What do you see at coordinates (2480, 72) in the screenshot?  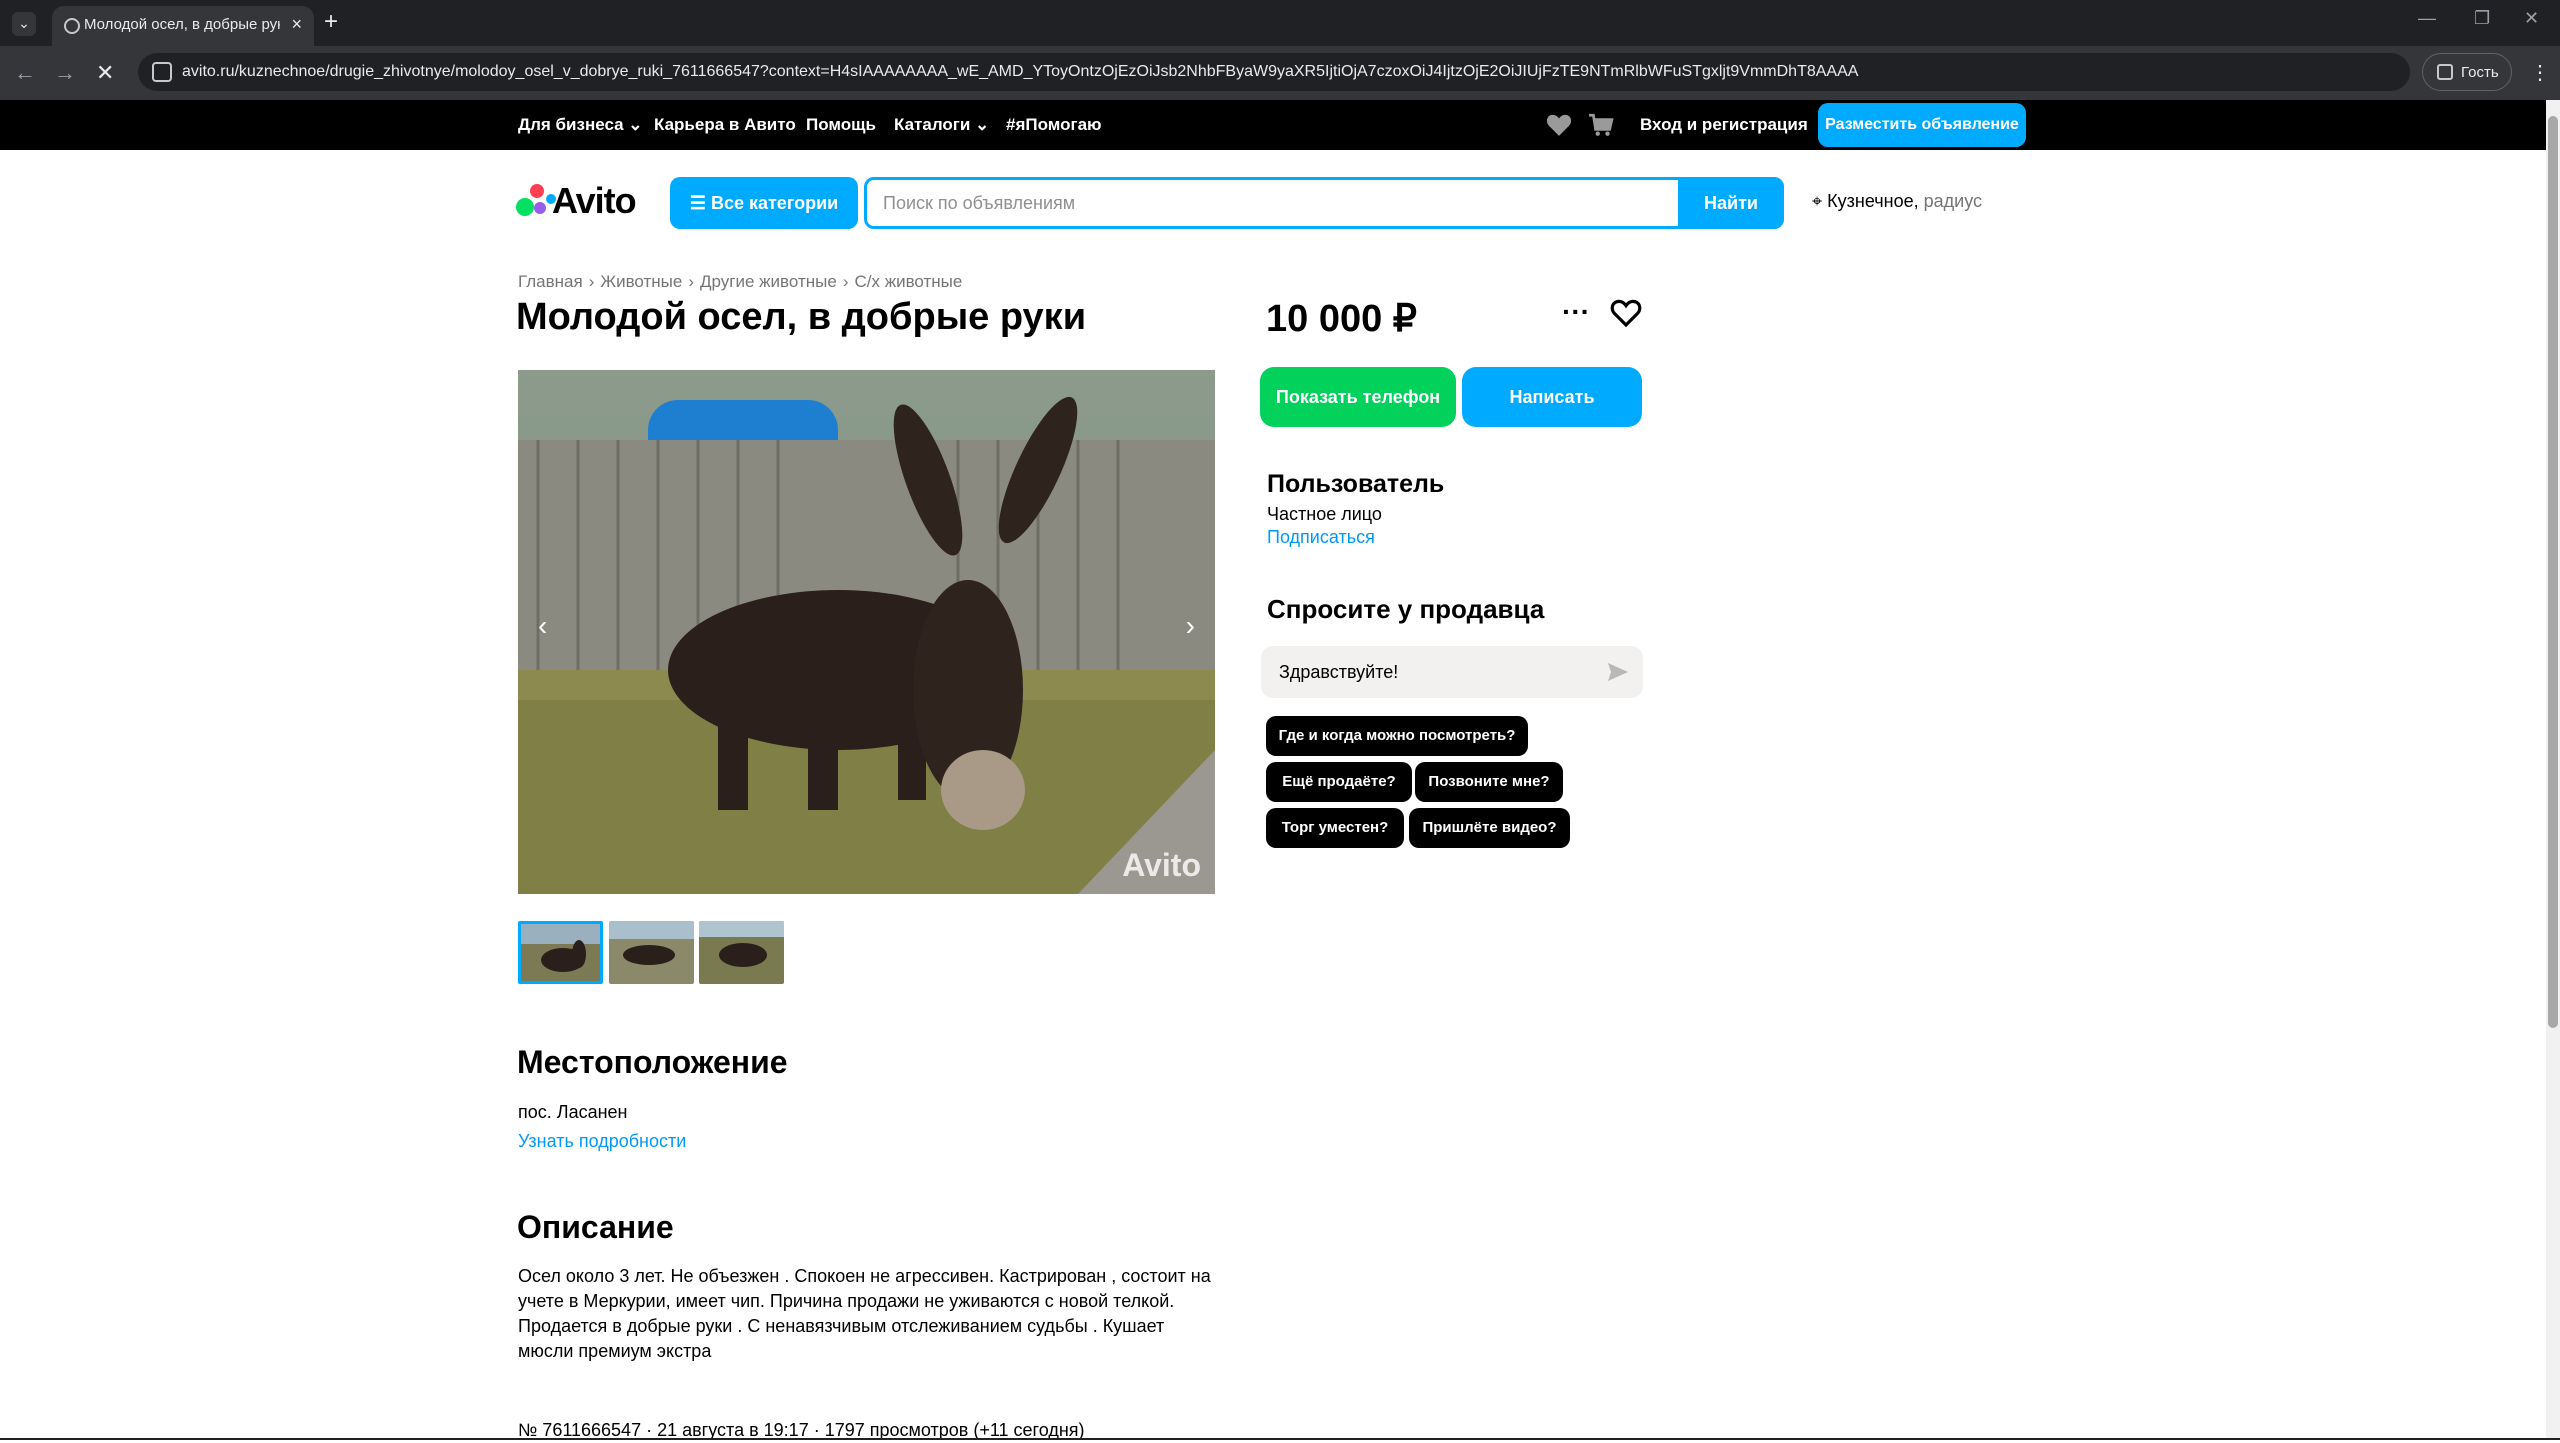 I see `profile-label: Гость` at bounding box center [2480, 72].